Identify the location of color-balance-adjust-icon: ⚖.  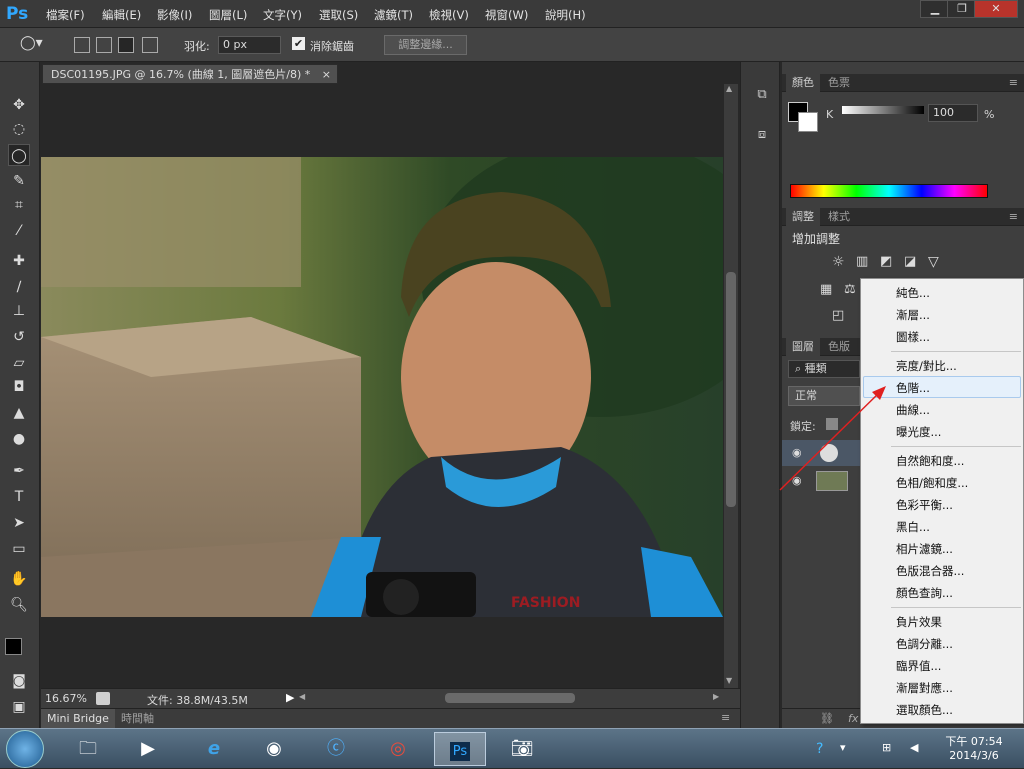
(850, 289).